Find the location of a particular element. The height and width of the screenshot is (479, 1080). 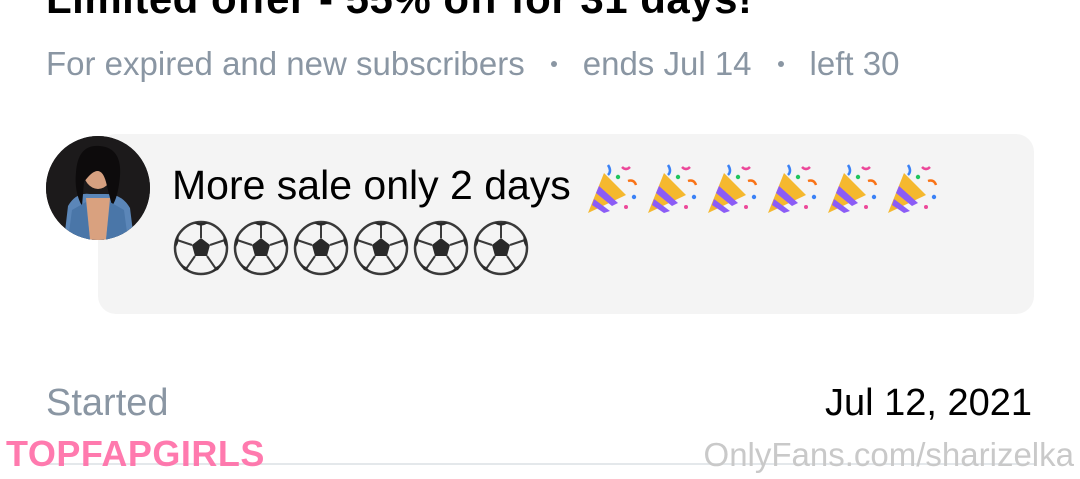

offer-title: Limited offer - 55% off for 31 days! is located at coordinates (399, 12).